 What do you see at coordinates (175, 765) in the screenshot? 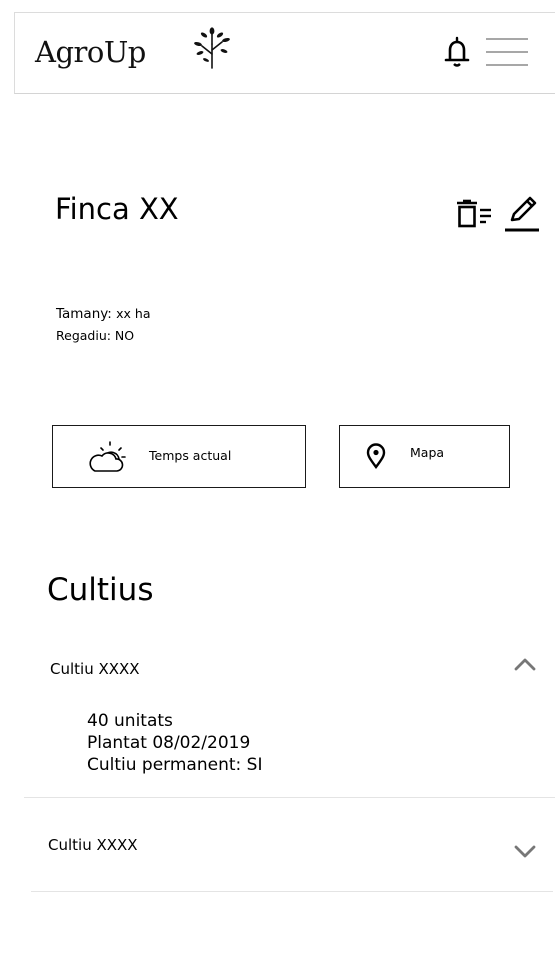
I see `crop-permanent: Cultiu permanent: SI` at bounding box center [175, 765].